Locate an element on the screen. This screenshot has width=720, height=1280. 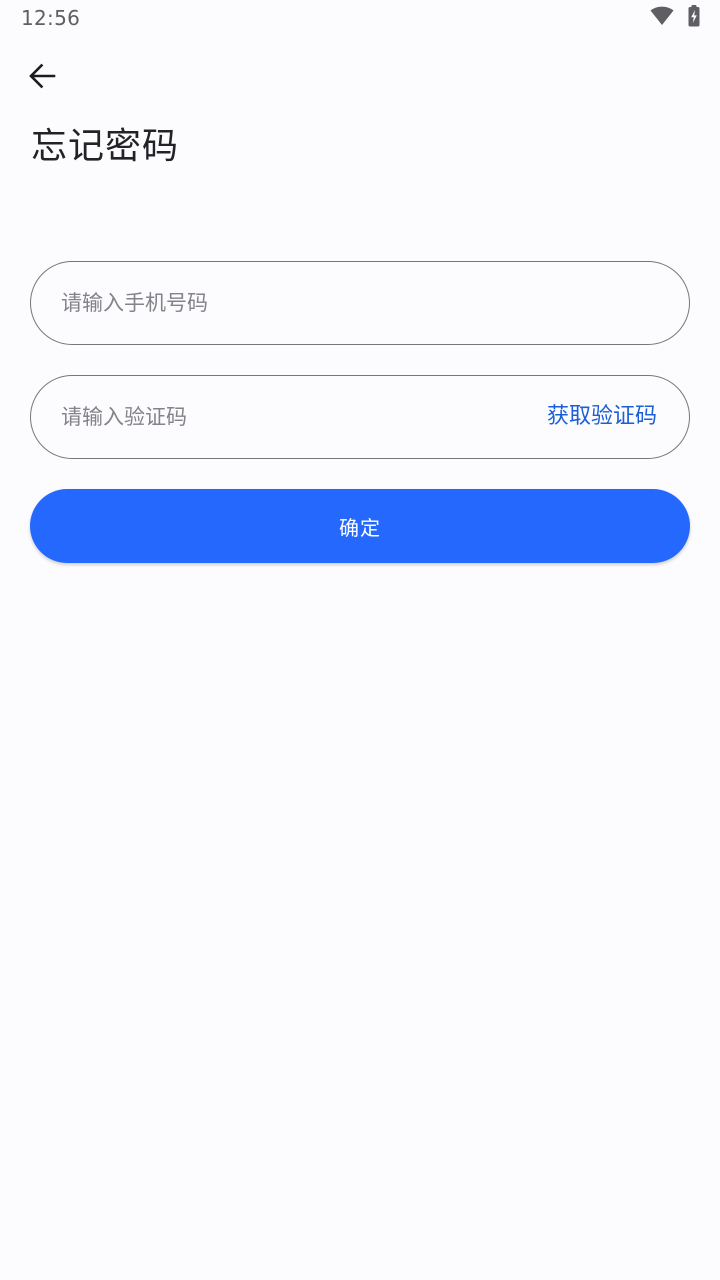
status-time: 12:56 is located at coordinates (51, 18).